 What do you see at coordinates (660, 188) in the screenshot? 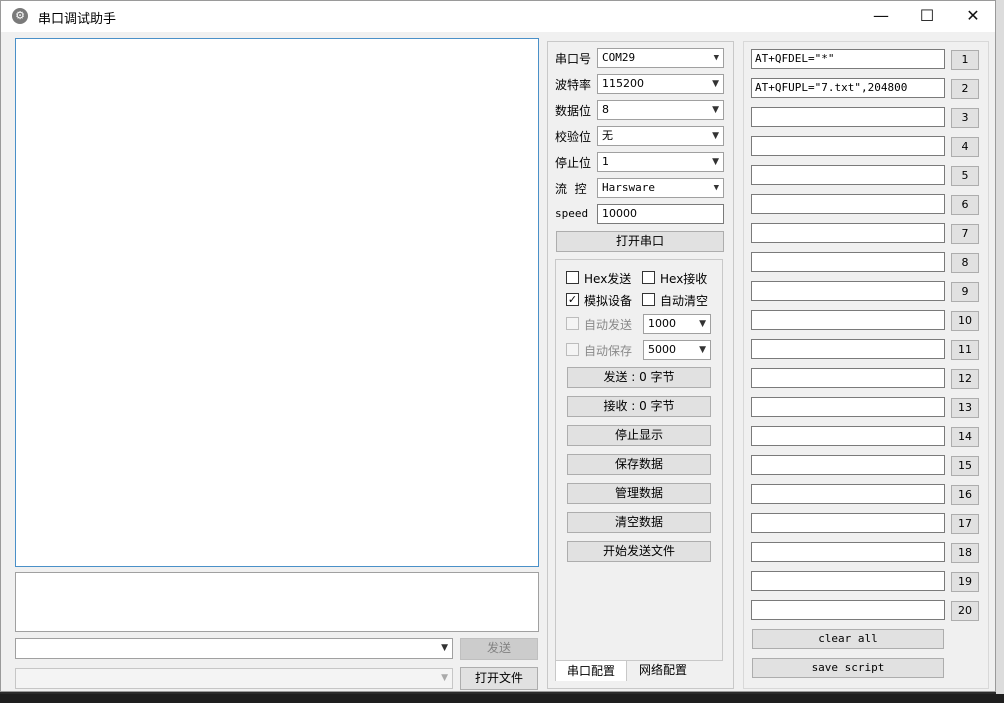
I see `flow-select: Harsware ▼` at bounding box center [660, 188].